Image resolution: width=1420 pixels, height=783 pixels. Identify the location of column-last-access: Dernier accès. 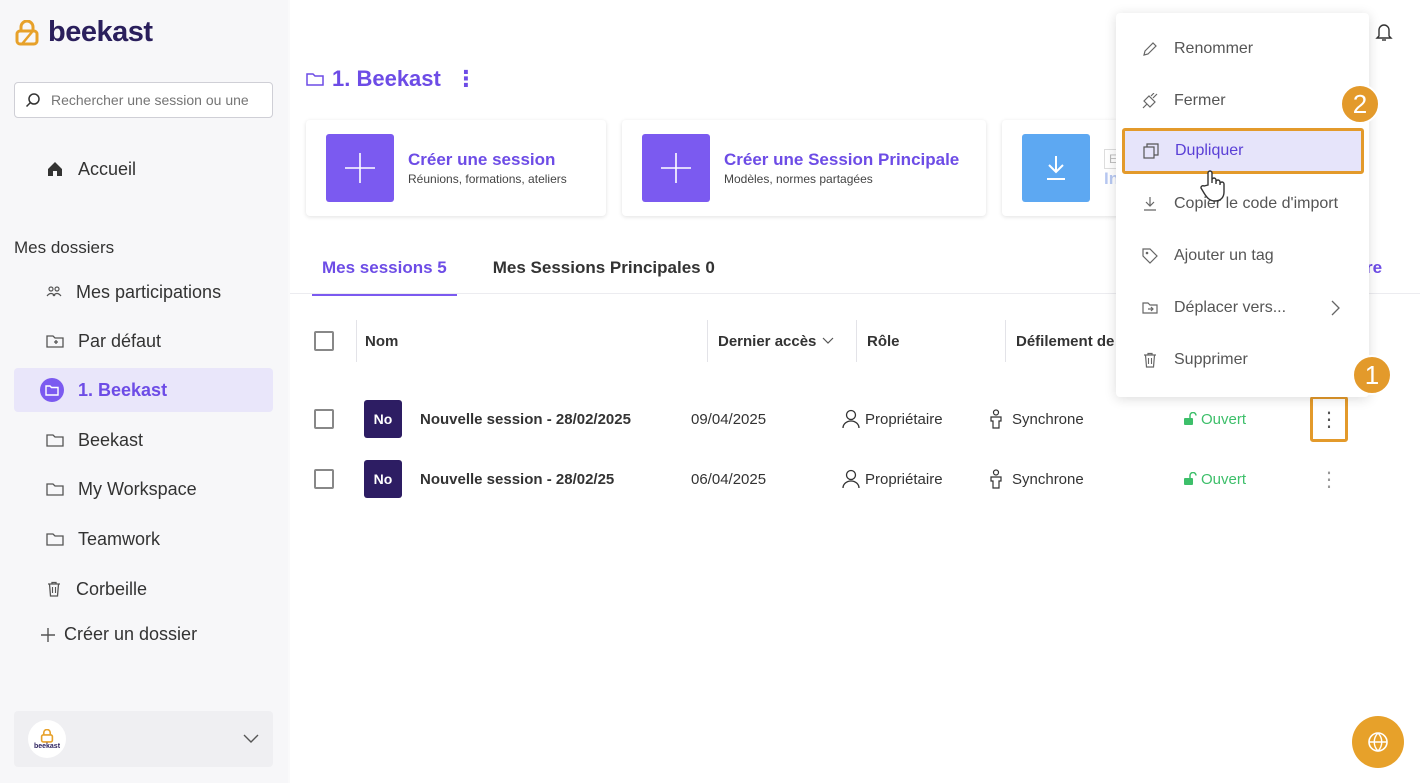
(782, 341).